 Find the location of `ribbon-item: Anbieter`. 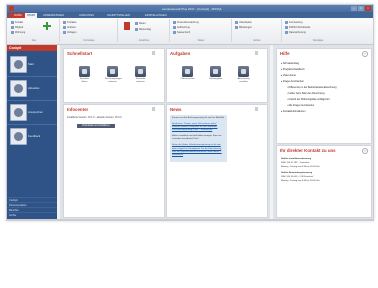

ribbon-item: Anbieter is located at coordinates (69, 27).